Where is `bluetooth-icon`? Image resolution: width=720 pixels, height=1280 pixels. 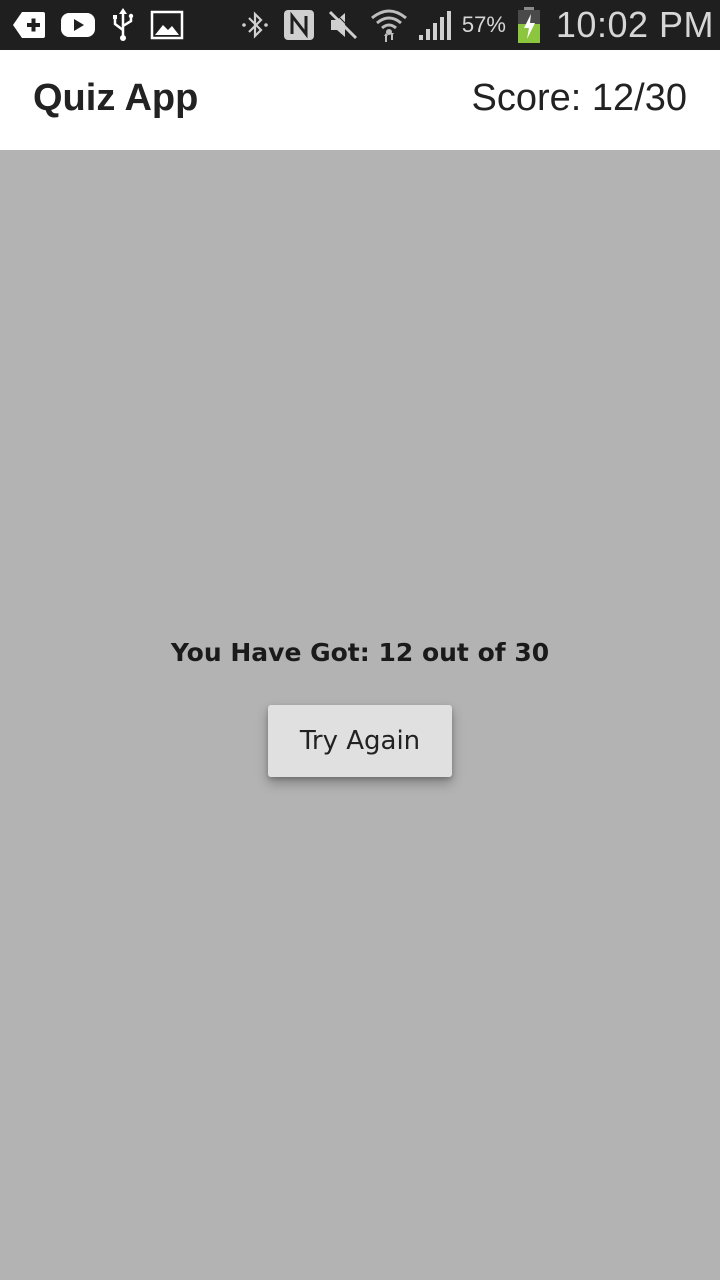 bluetooth-icon is located at coordinates (255, 25).